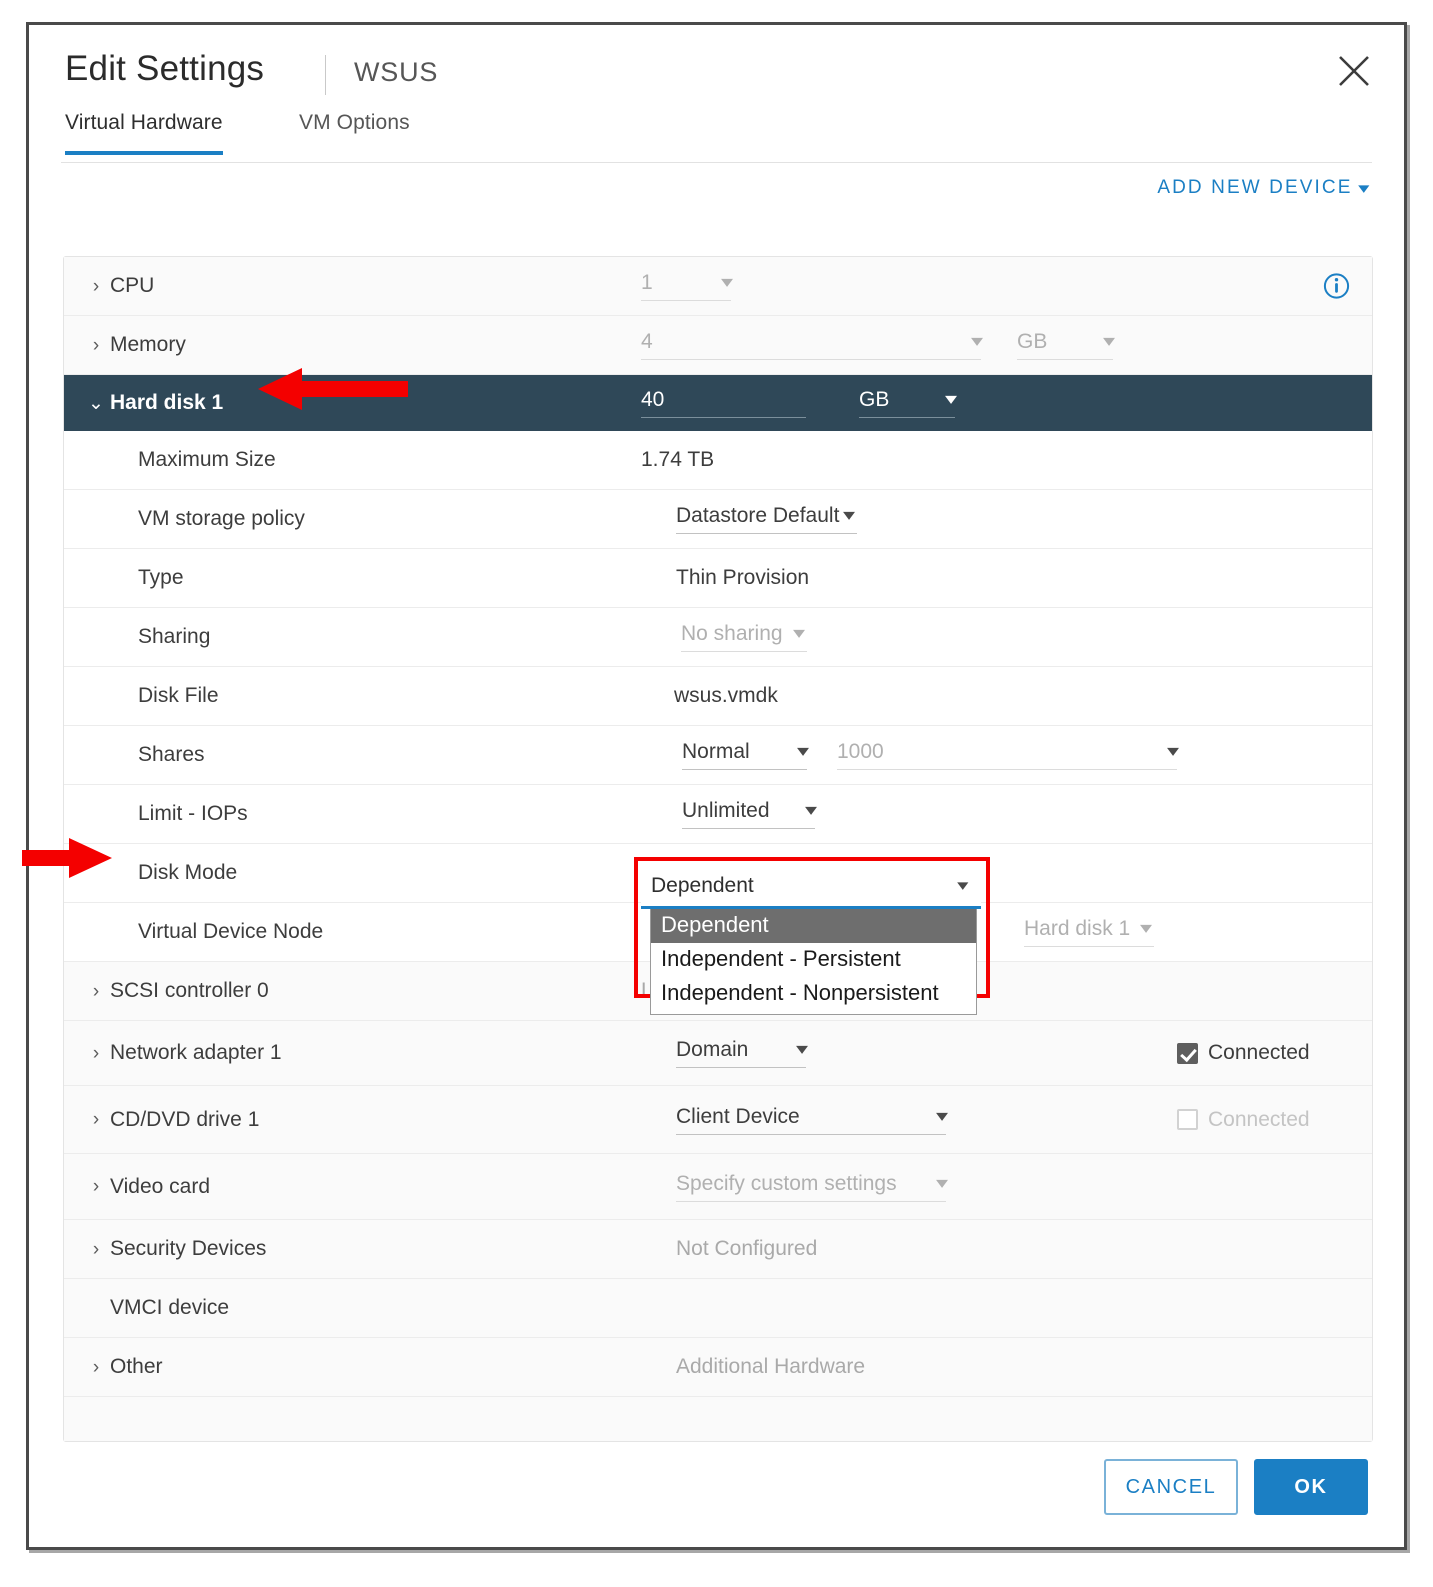 Image resolution: width=1433 pixels, height=1587 pixels. Describe the element at coordinates (185, 1119) in the screenshot. I see `row-label-cd-dvd-drive-1: CD/DVD drive 1` at that location.